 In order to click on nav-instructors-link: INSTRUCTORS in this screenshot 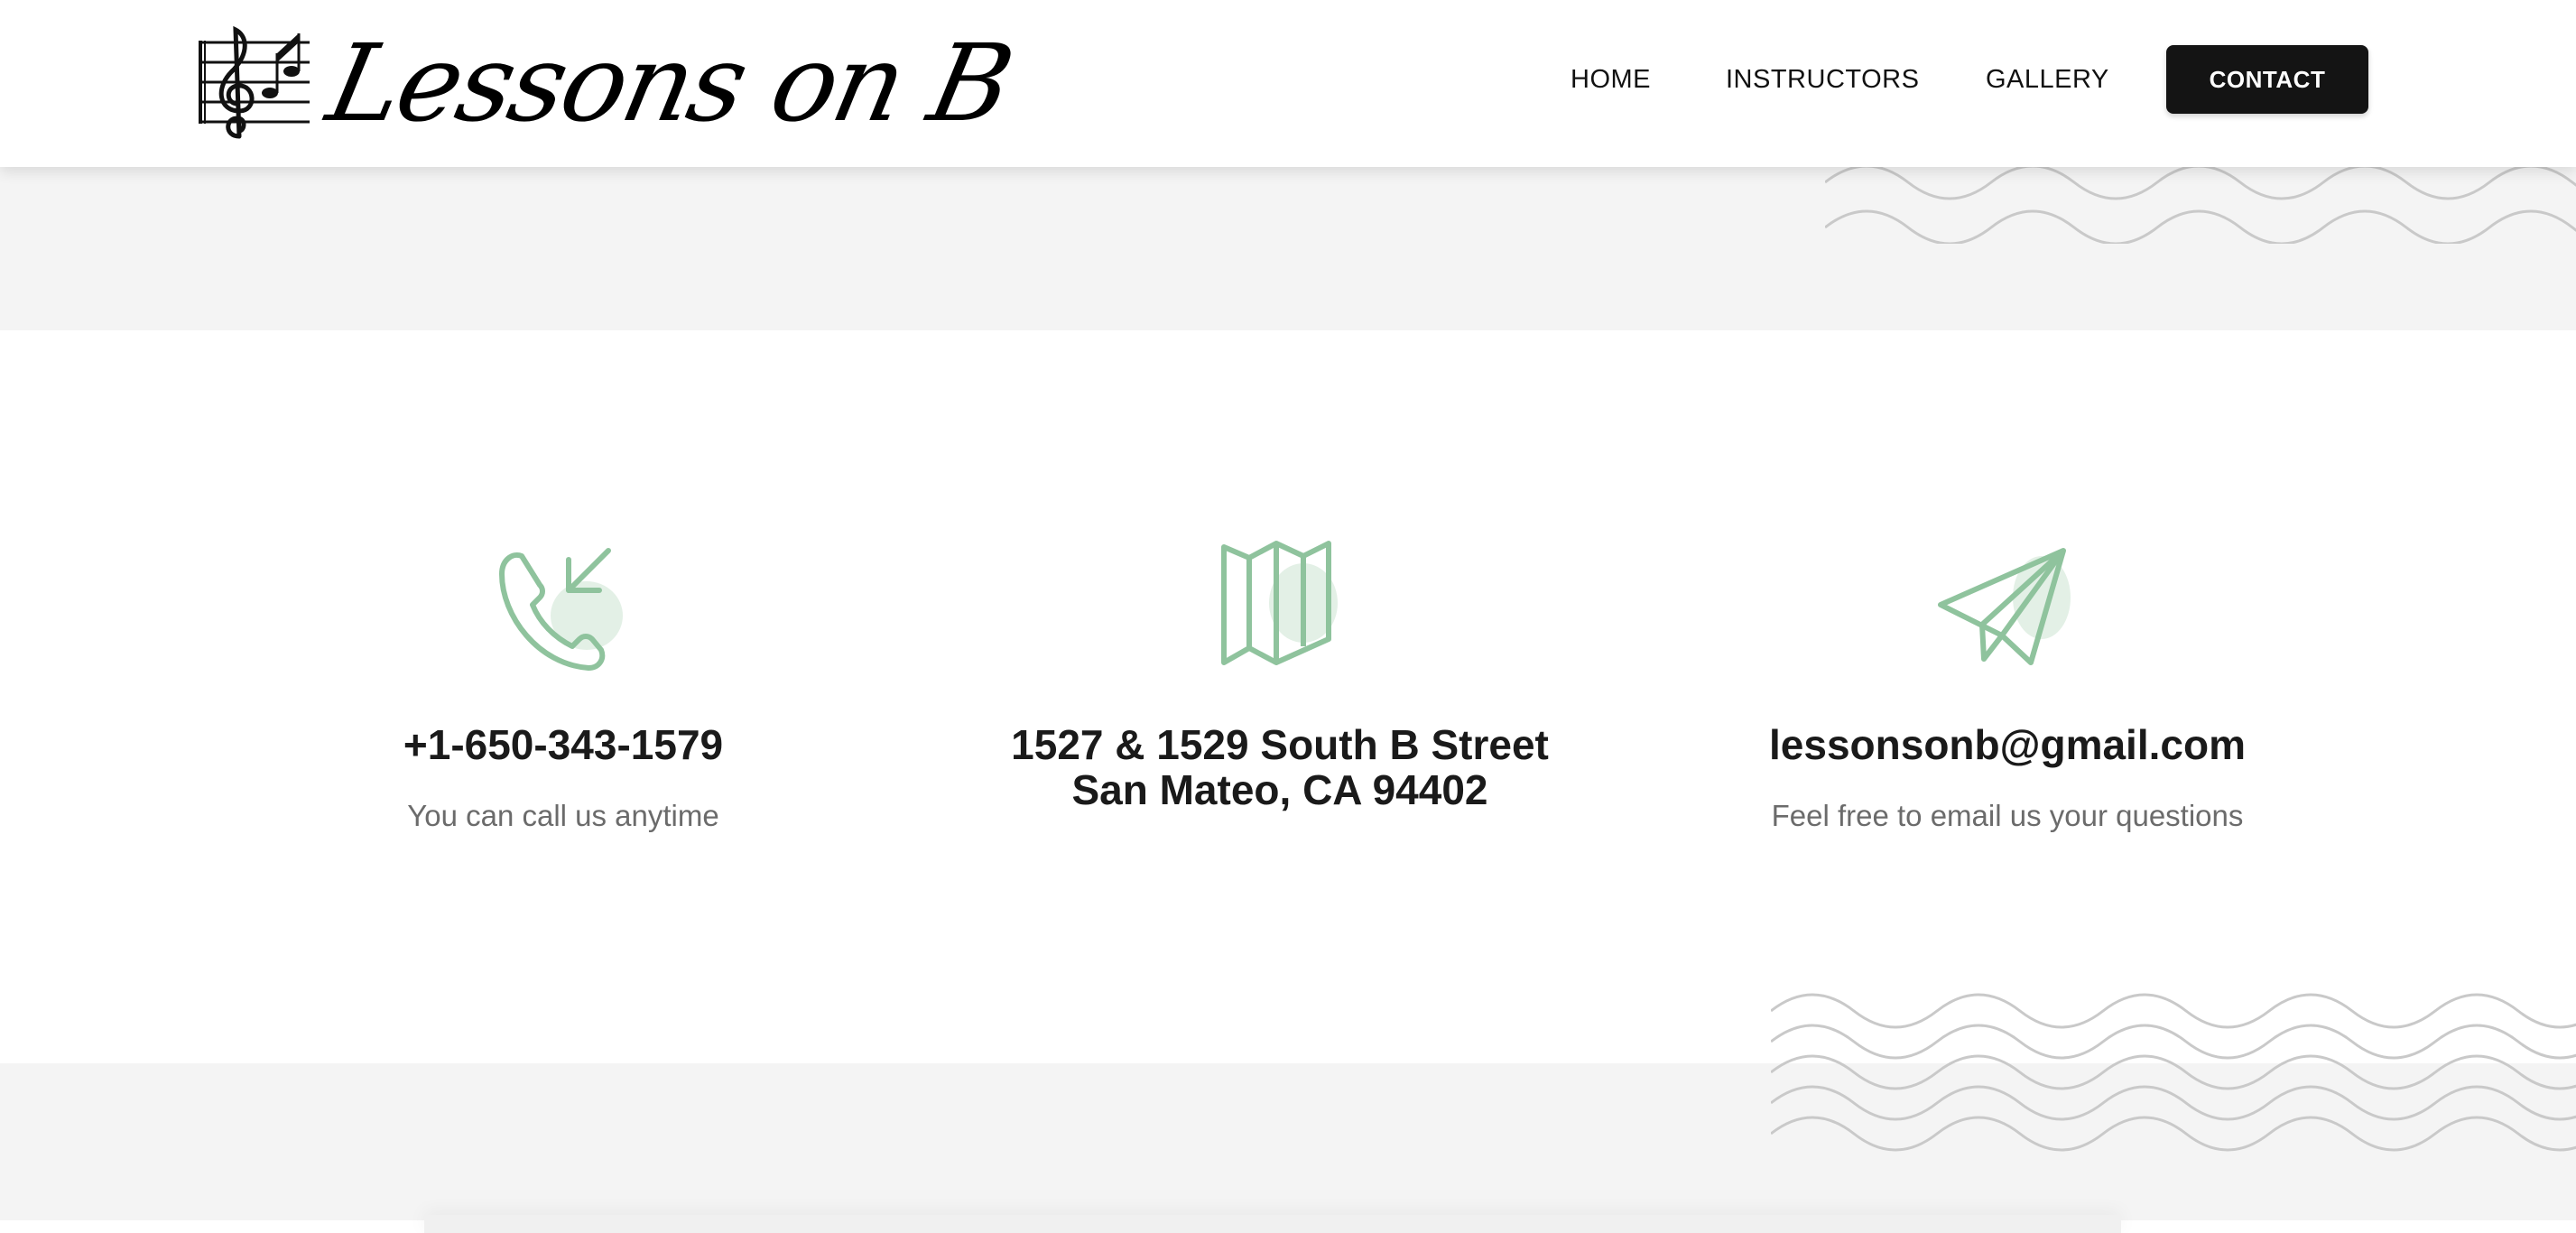, I will do `click(1822, 79)`.